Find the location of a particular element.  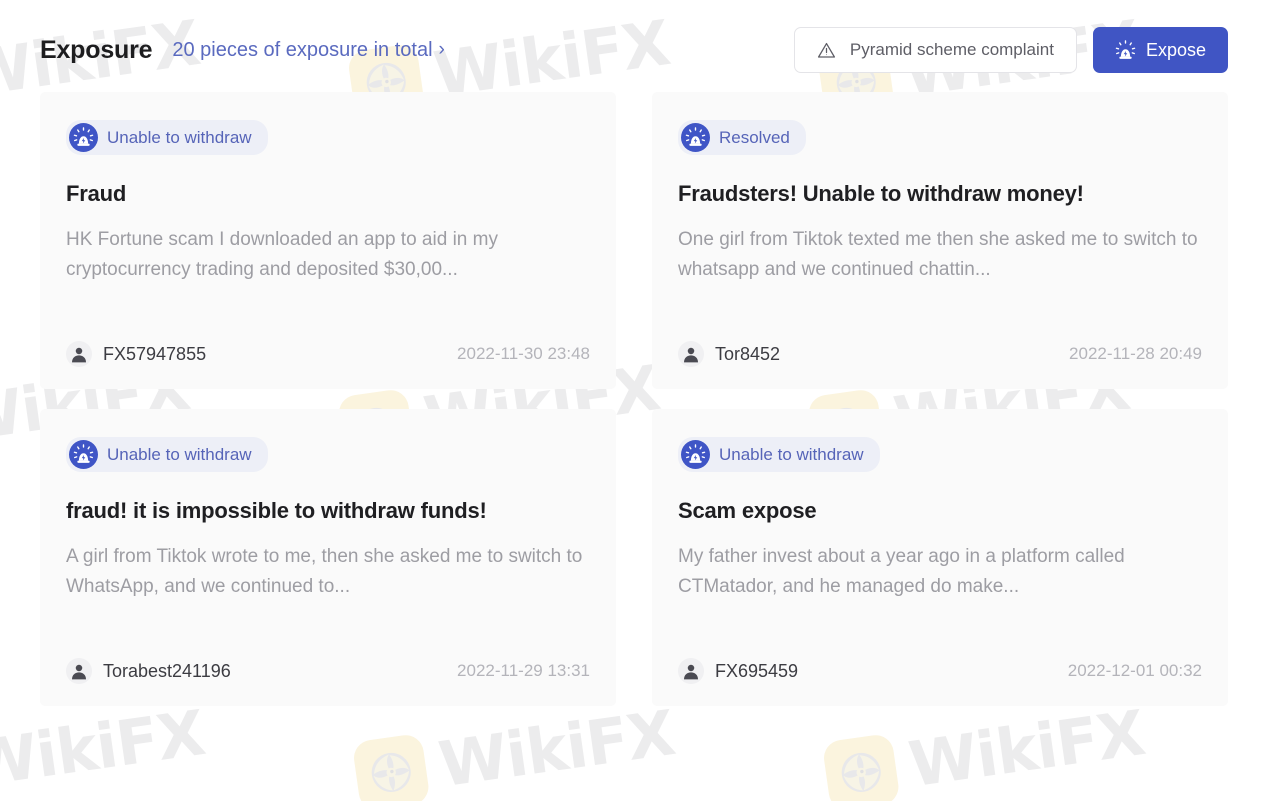

pyramid-scheme-complaint-button: Pyramid scheme complaint is located at coordinates (935, 50).